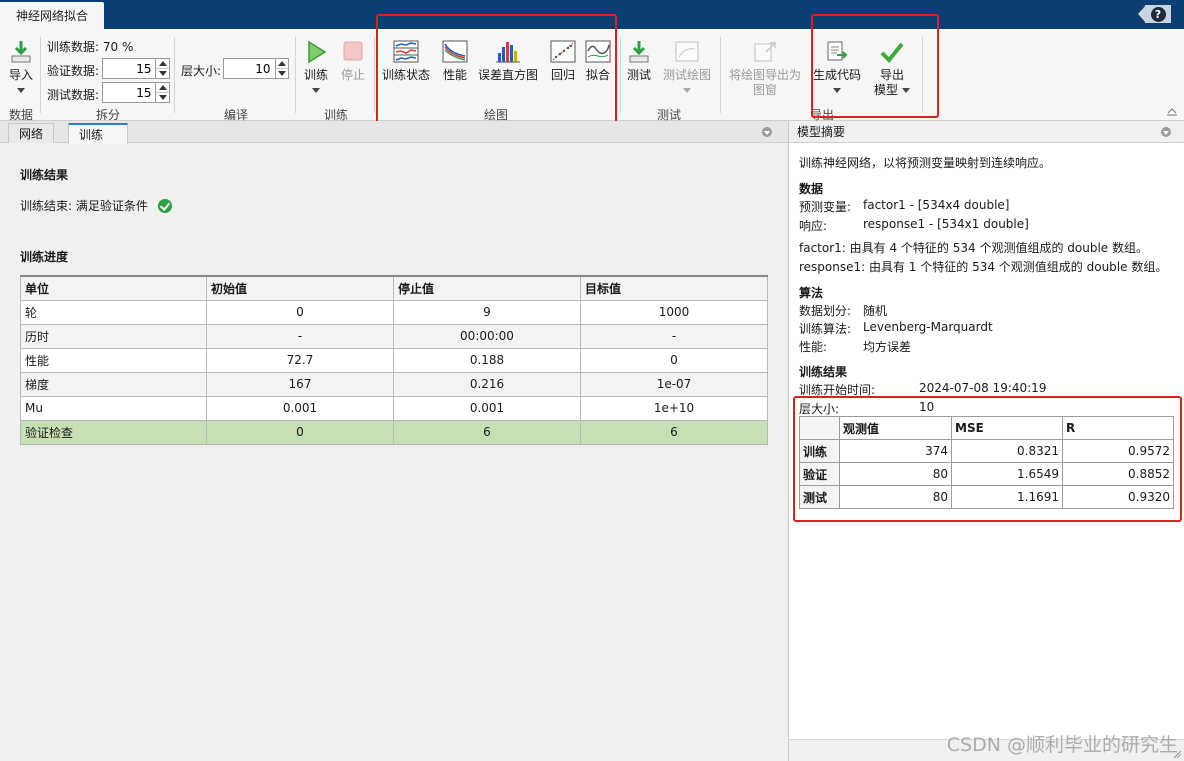 Image resolution: width=1184 pixels, height=761 pixels. Describe the element at coordinates (892, 52) in the screenshot. I see `checkmark-icon` at that location.